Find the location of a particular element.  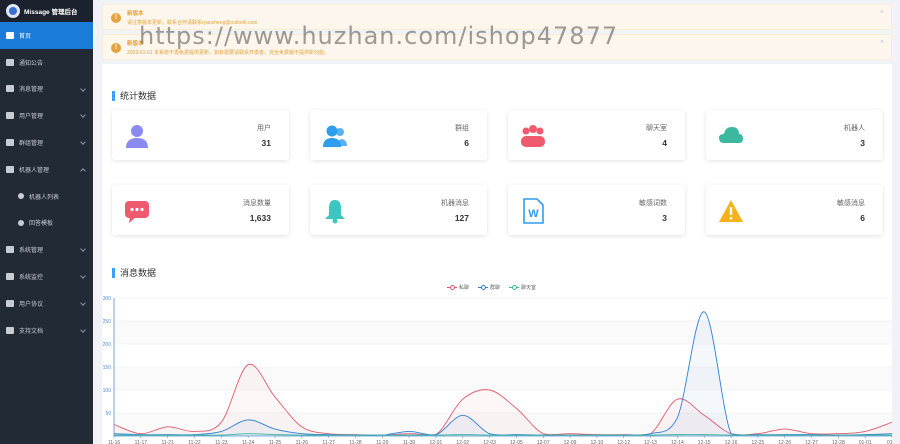

sidebar-item-5: 机器人管理 is located at coordinates (46, 169).